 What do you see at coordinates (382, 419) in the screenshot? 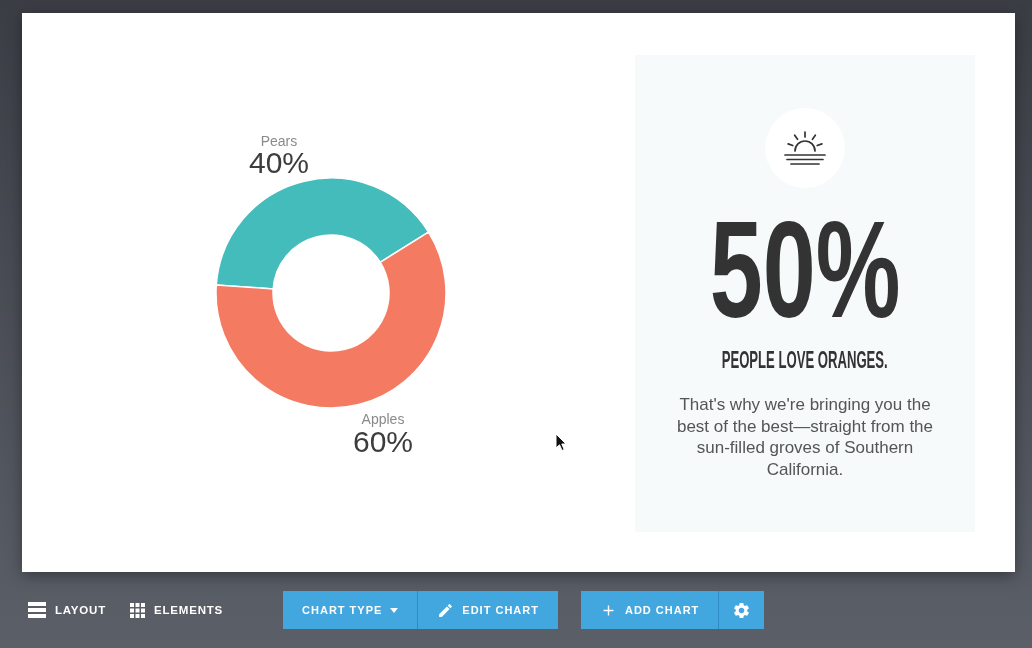
I see `slice-label: Apples` at bounding box center [382, 419].